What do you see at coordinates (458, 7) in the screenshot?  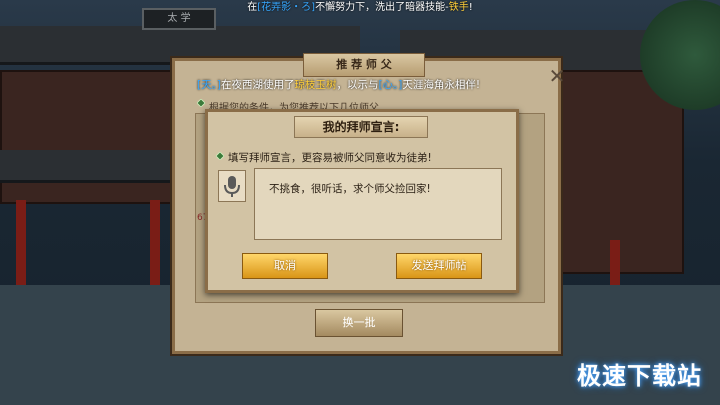 I see `ticker-skill-name: 铁手` at bounding box center [458, 7].